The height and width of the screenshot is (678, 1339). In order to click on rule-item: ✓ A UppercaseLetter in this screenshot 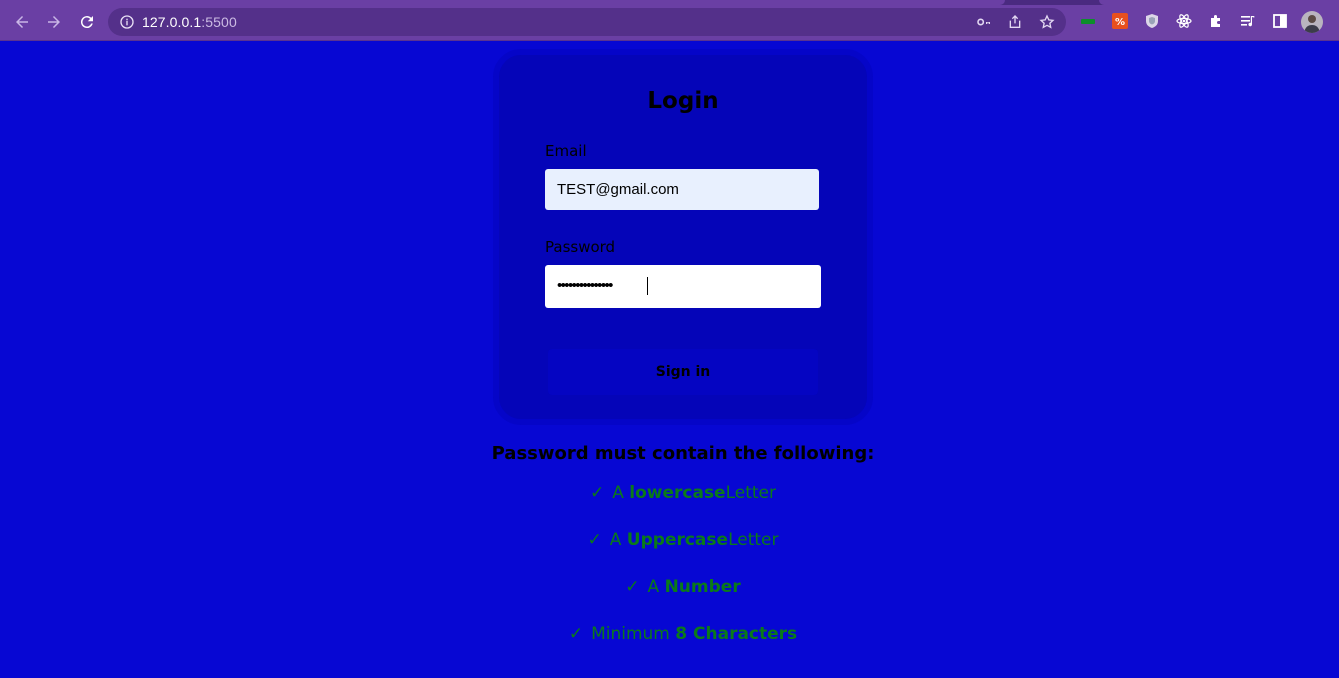, I will do `click(669, 540)`.